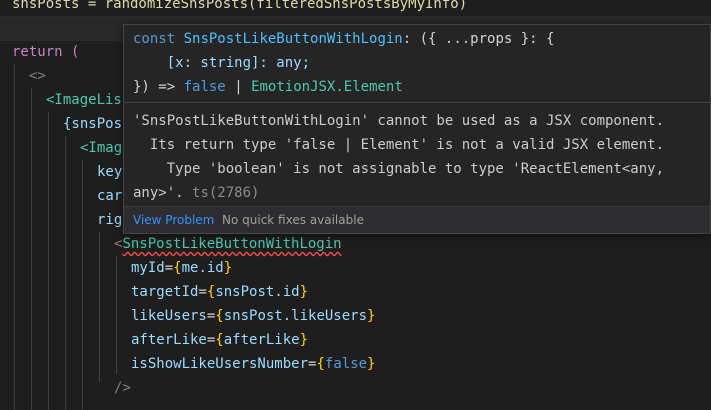 This screenshot has height=410, width=711. I want to click on prop-line: afterLike={afterLike}, so click(220, 340).